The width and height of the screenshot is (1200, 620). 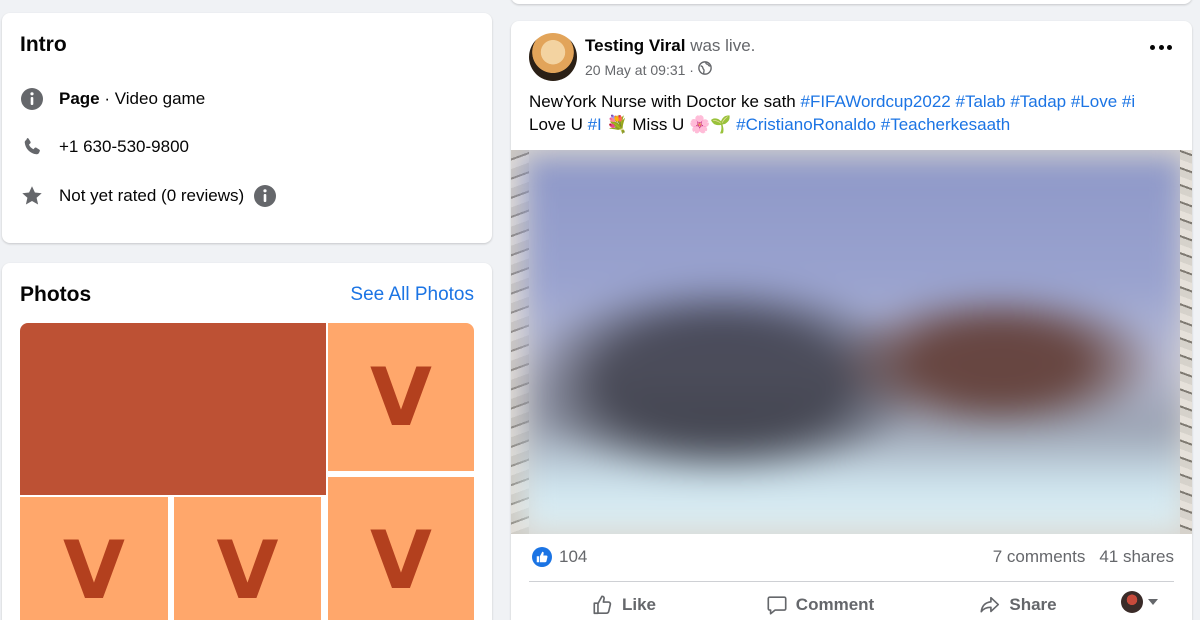 I want to click on photo-tile-large, so click(x=173, y=409).